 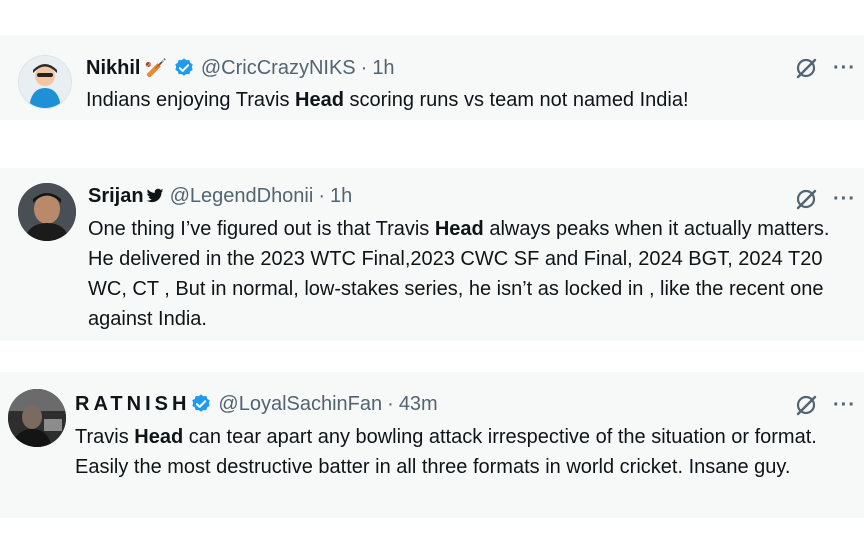 What do you see at coordinates (242, 196) in the screenshot?
I see `user-handle: @LegendDhonii` at bounding box center [242, 196].